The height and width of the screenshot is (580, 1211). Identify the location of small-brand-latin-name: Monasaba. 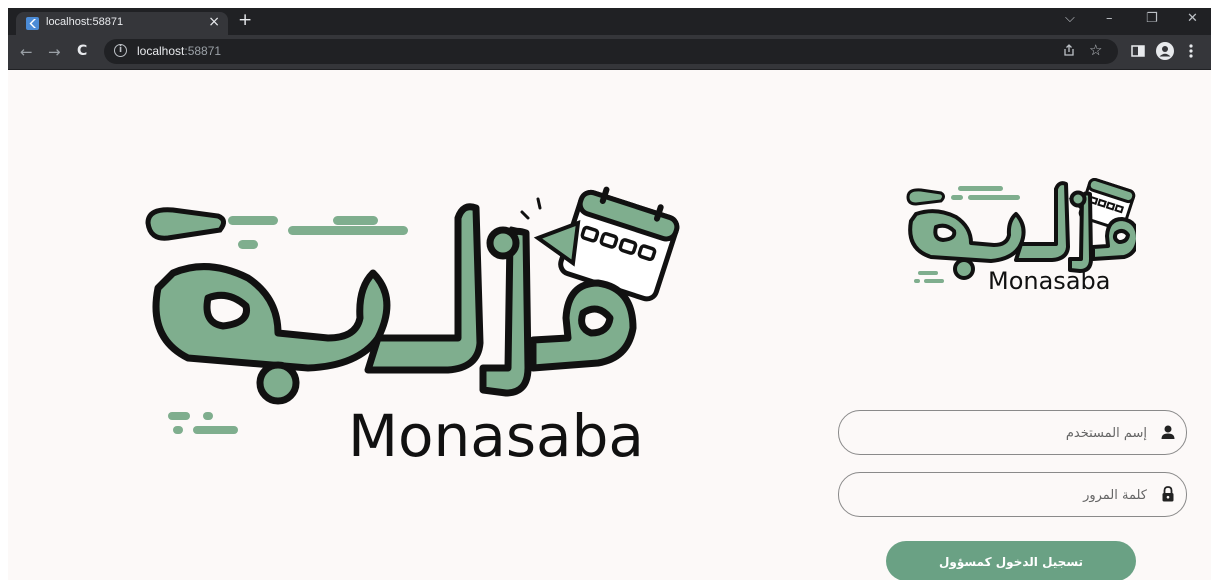
(1049, 281).